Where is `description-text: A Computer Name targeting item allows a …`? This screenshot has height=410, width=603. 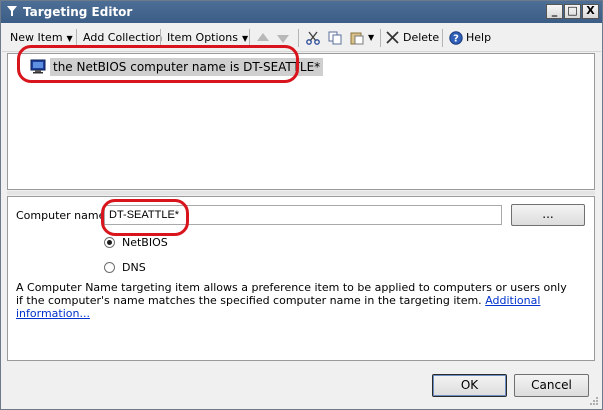 description-text: A Computer Name targeting item allows a … is located at coordinates (296, 300).